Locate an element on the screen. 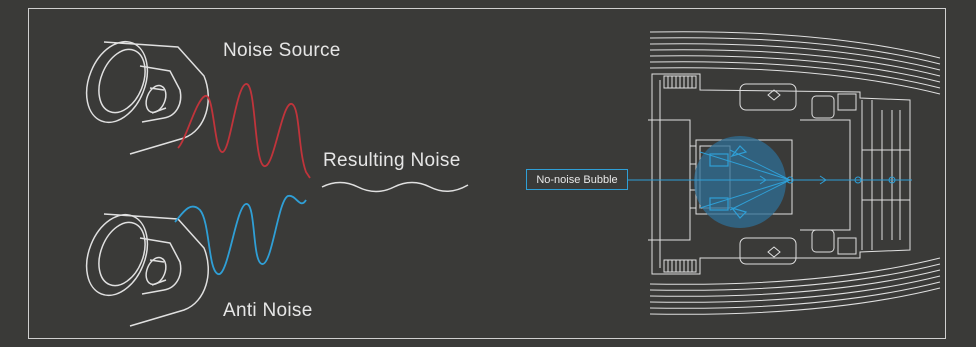 Image resolution: width=976 pixels, height=347 pixels. no-noise-bubble-label: No-noise Bubble is located at coordinates (577, 179).